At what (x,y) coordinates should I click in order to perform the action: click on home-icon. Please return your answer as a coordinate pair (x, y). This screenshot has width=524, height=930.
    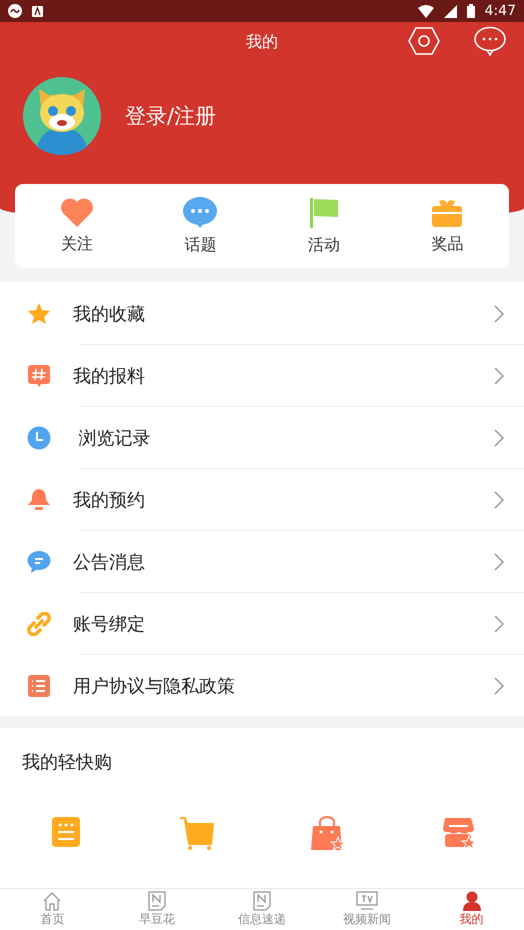
    Looking at the image, I should click on (52, 901).